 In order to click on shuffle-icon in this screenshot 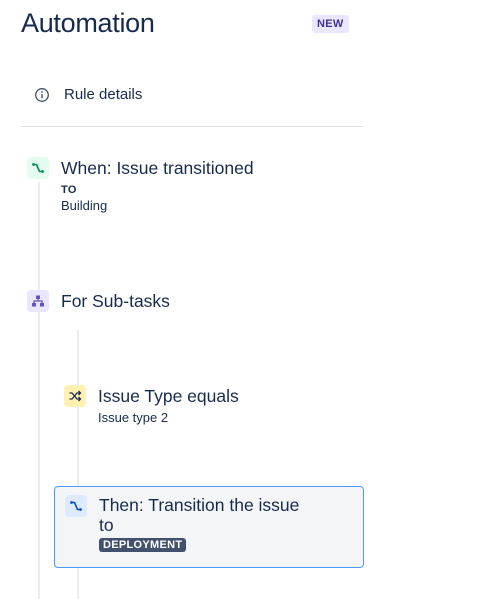, I will do `click(75, 396)`.